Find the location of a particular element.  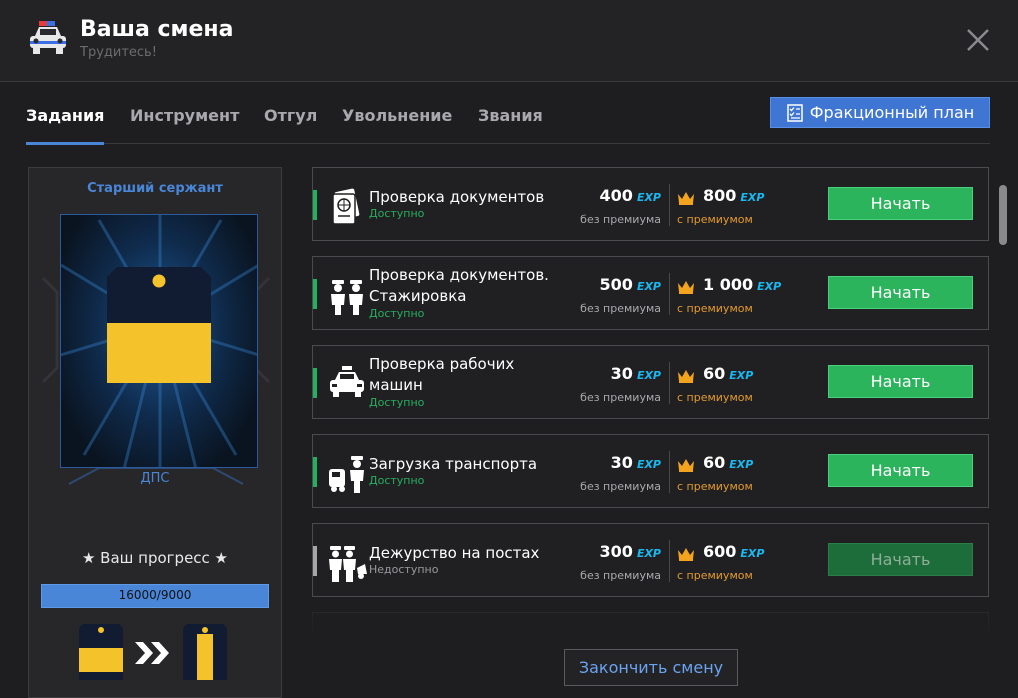

task-list-scrollbar is located at coordinates (1003, 215).